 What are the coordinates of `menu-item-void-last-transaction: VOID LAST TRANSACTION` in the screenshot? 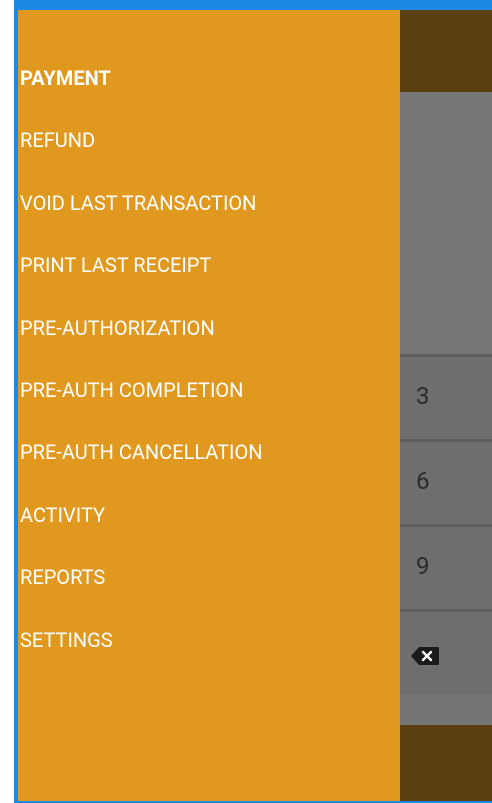 It's located at (205, 203).